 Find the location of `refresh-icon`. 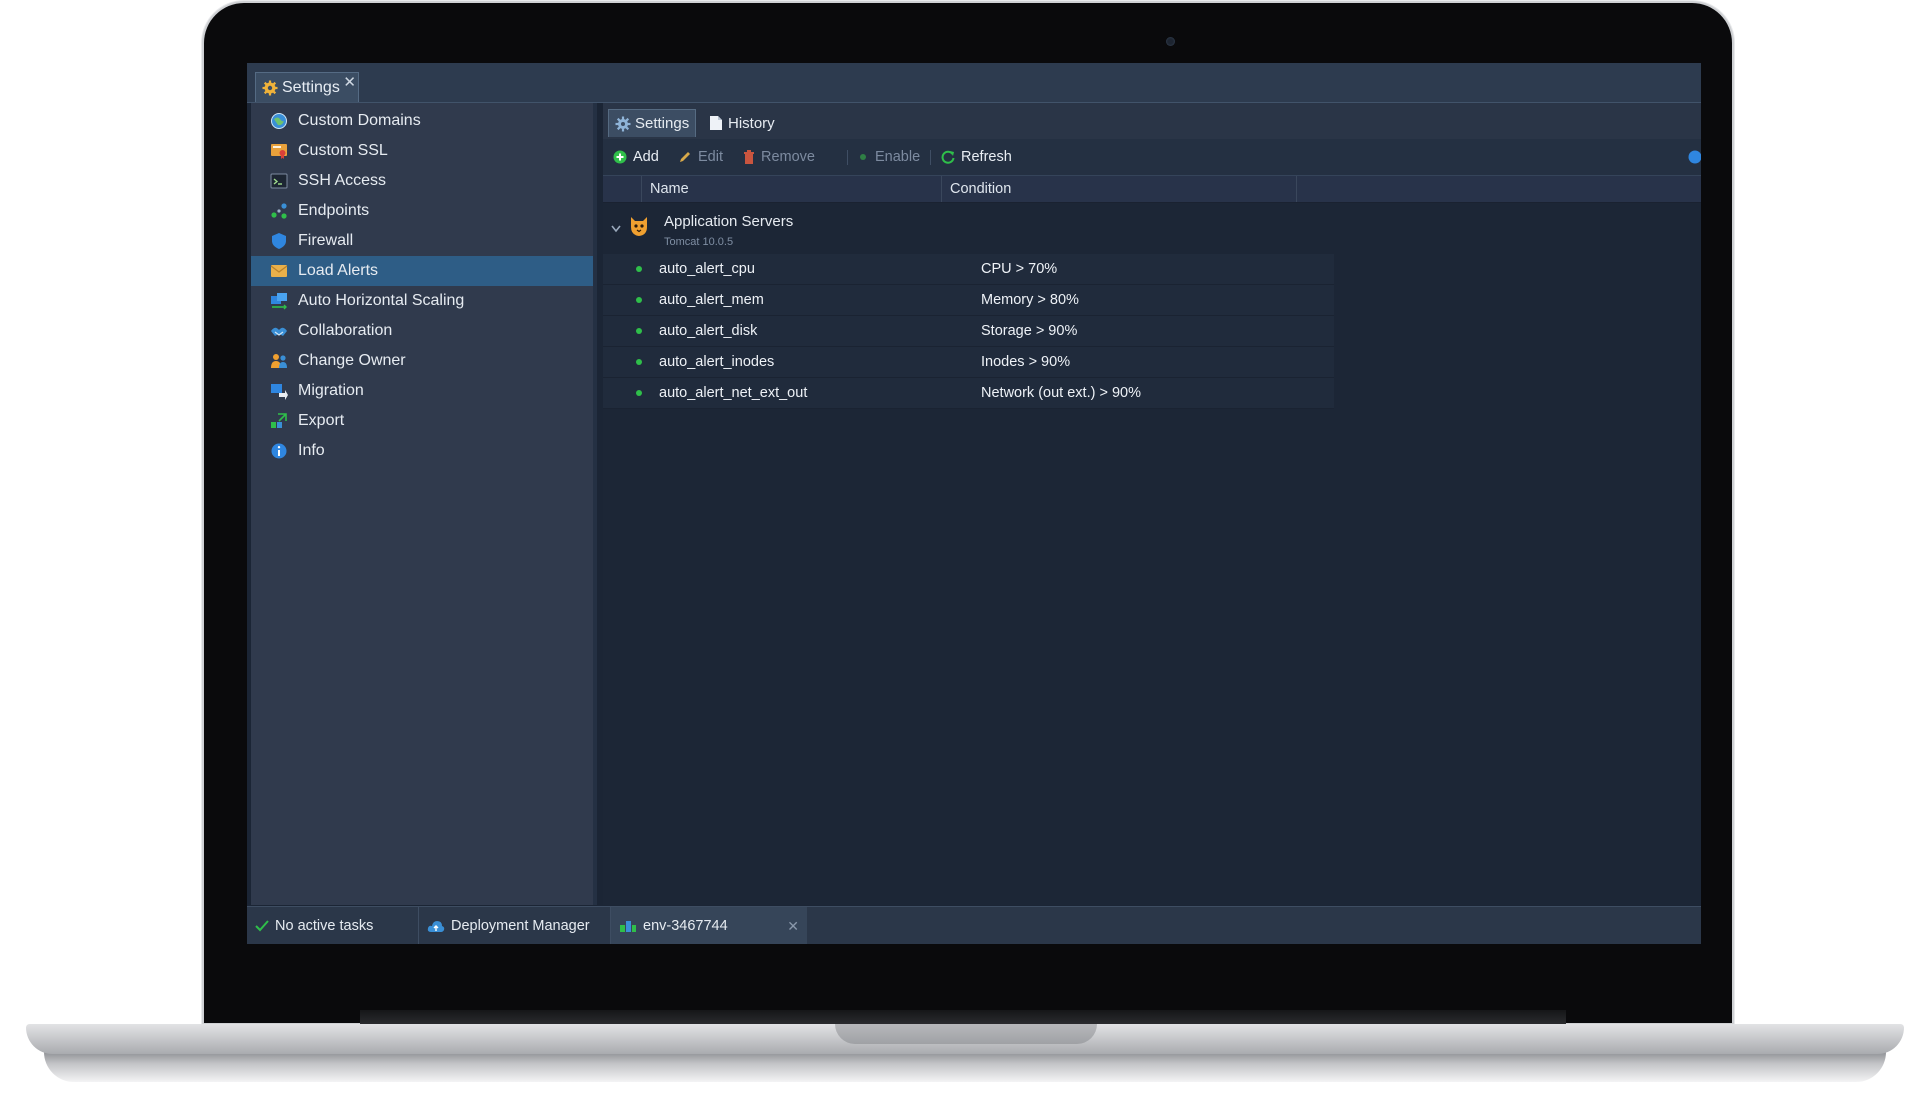

refresh-icon is located at coordinates (948, 157).